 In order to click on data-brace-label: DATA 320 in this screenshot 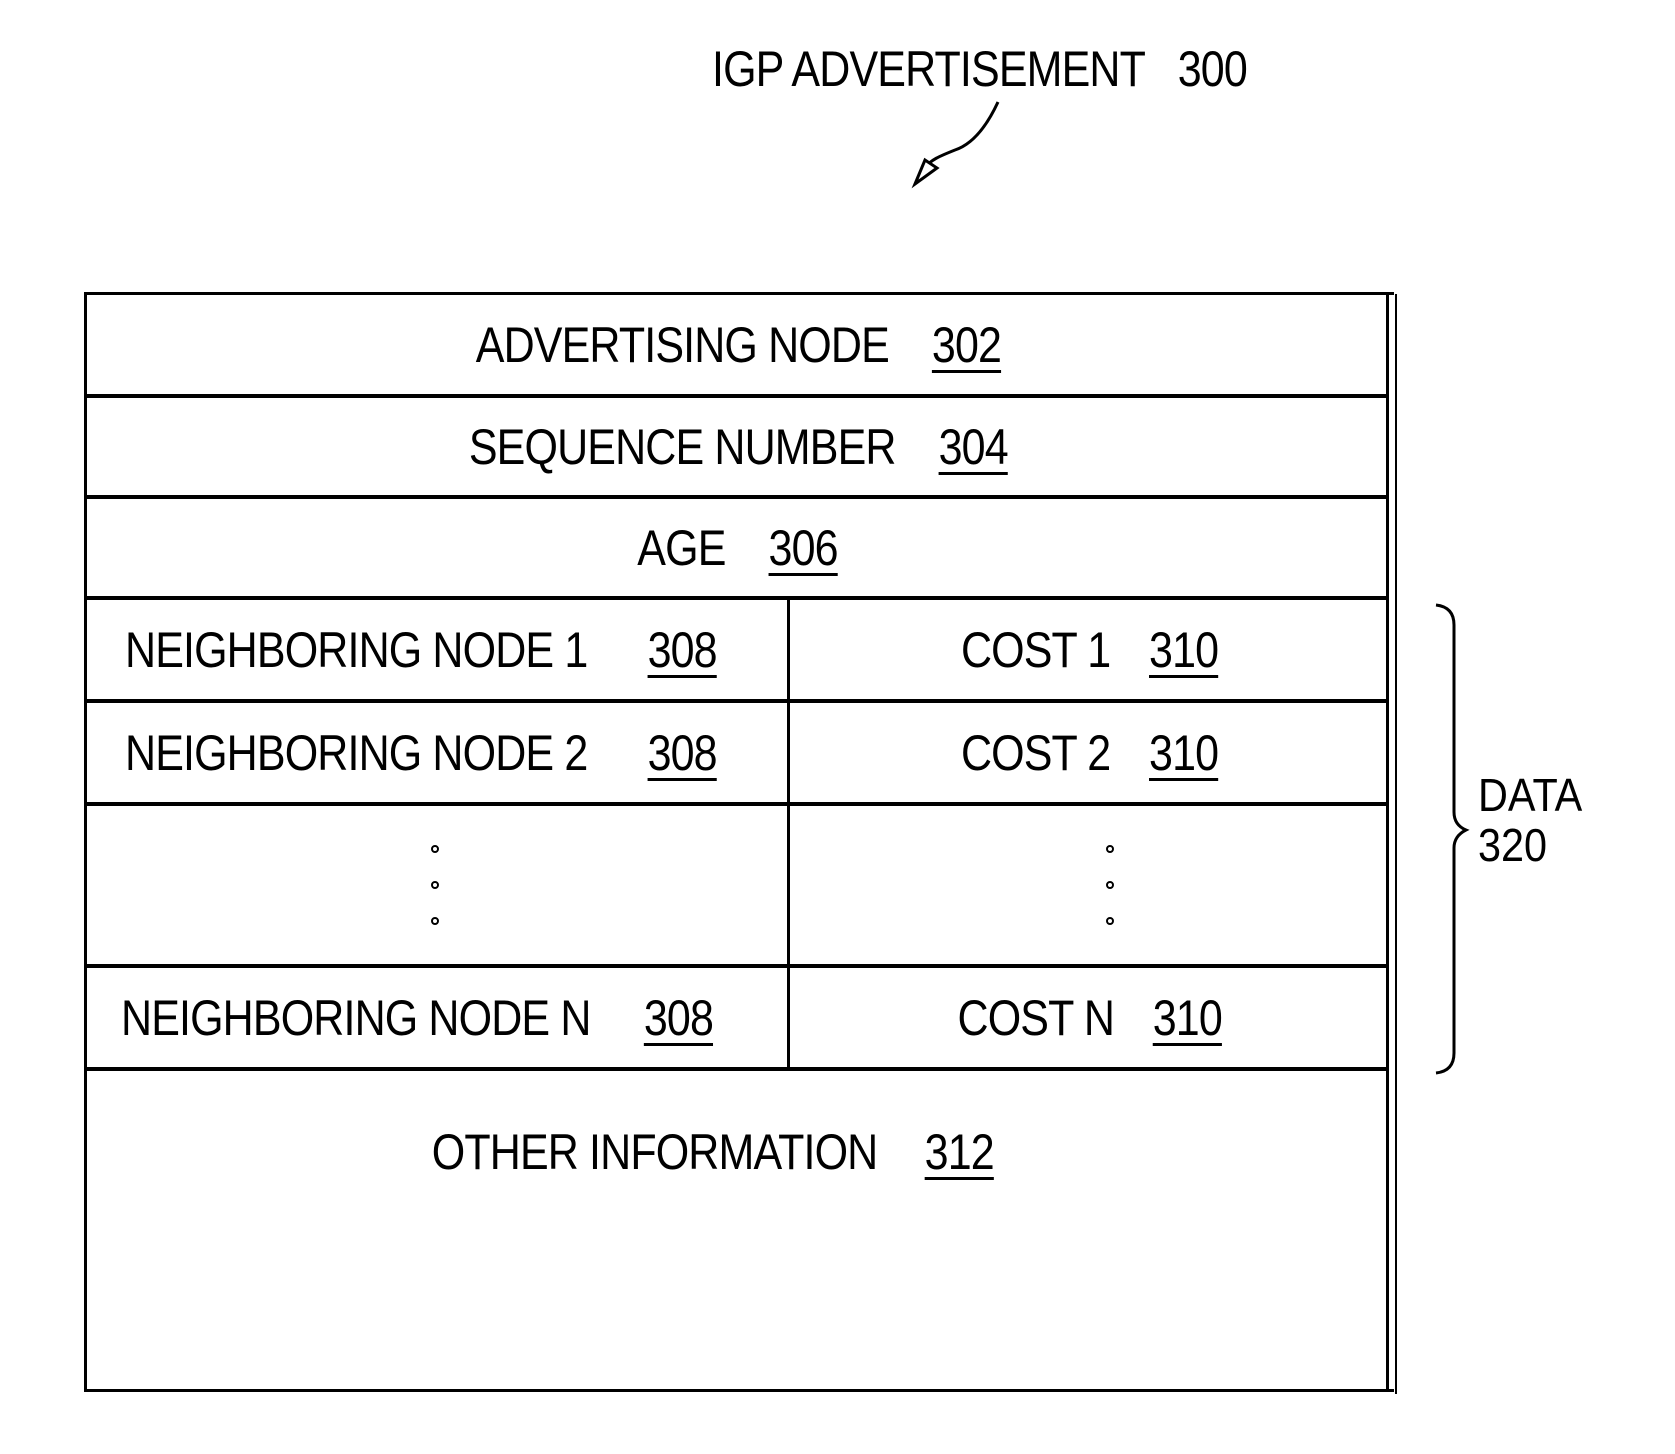, I will do `click(1530, 820)`.